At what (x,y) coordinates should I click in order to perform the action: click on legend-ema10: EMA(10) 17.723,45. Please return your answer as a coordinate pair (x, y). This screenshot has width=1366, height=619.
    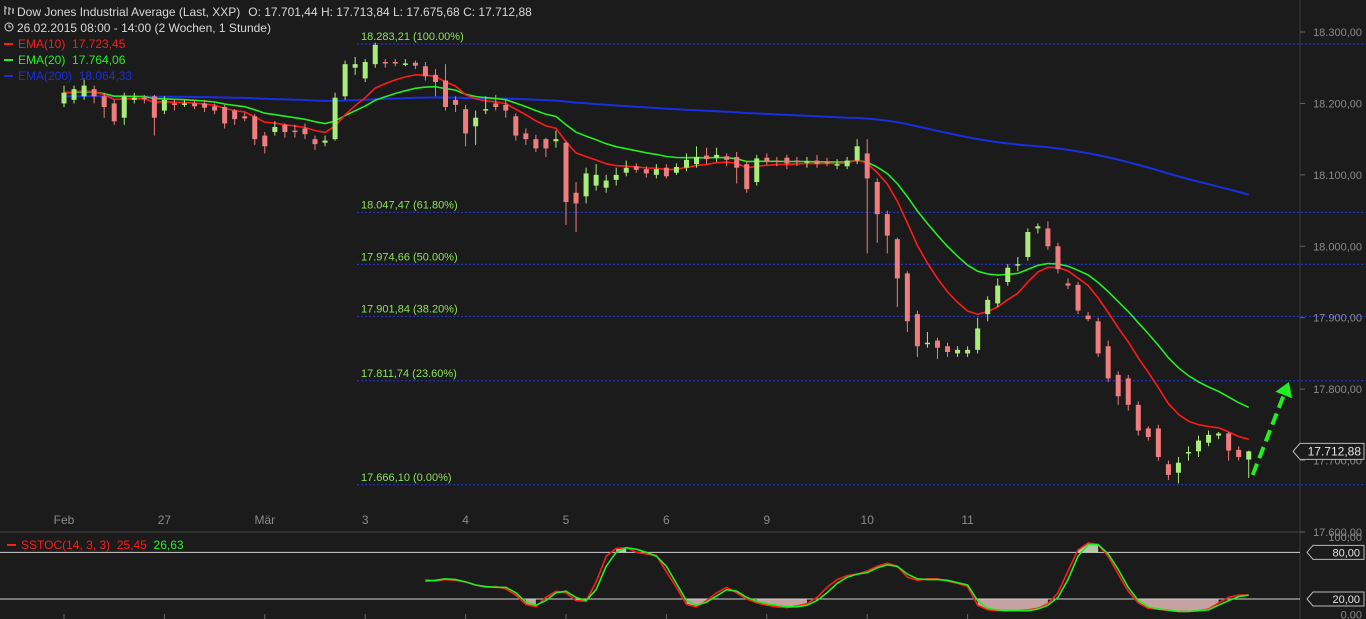
    Looking at the image, I should click on (268, 44).